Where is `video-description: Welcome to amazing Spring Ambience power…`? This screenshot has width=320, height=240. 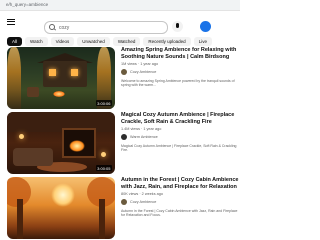 video-description: Welcome to amazing Spring Ambience power… is located at coordinates (178, 82).